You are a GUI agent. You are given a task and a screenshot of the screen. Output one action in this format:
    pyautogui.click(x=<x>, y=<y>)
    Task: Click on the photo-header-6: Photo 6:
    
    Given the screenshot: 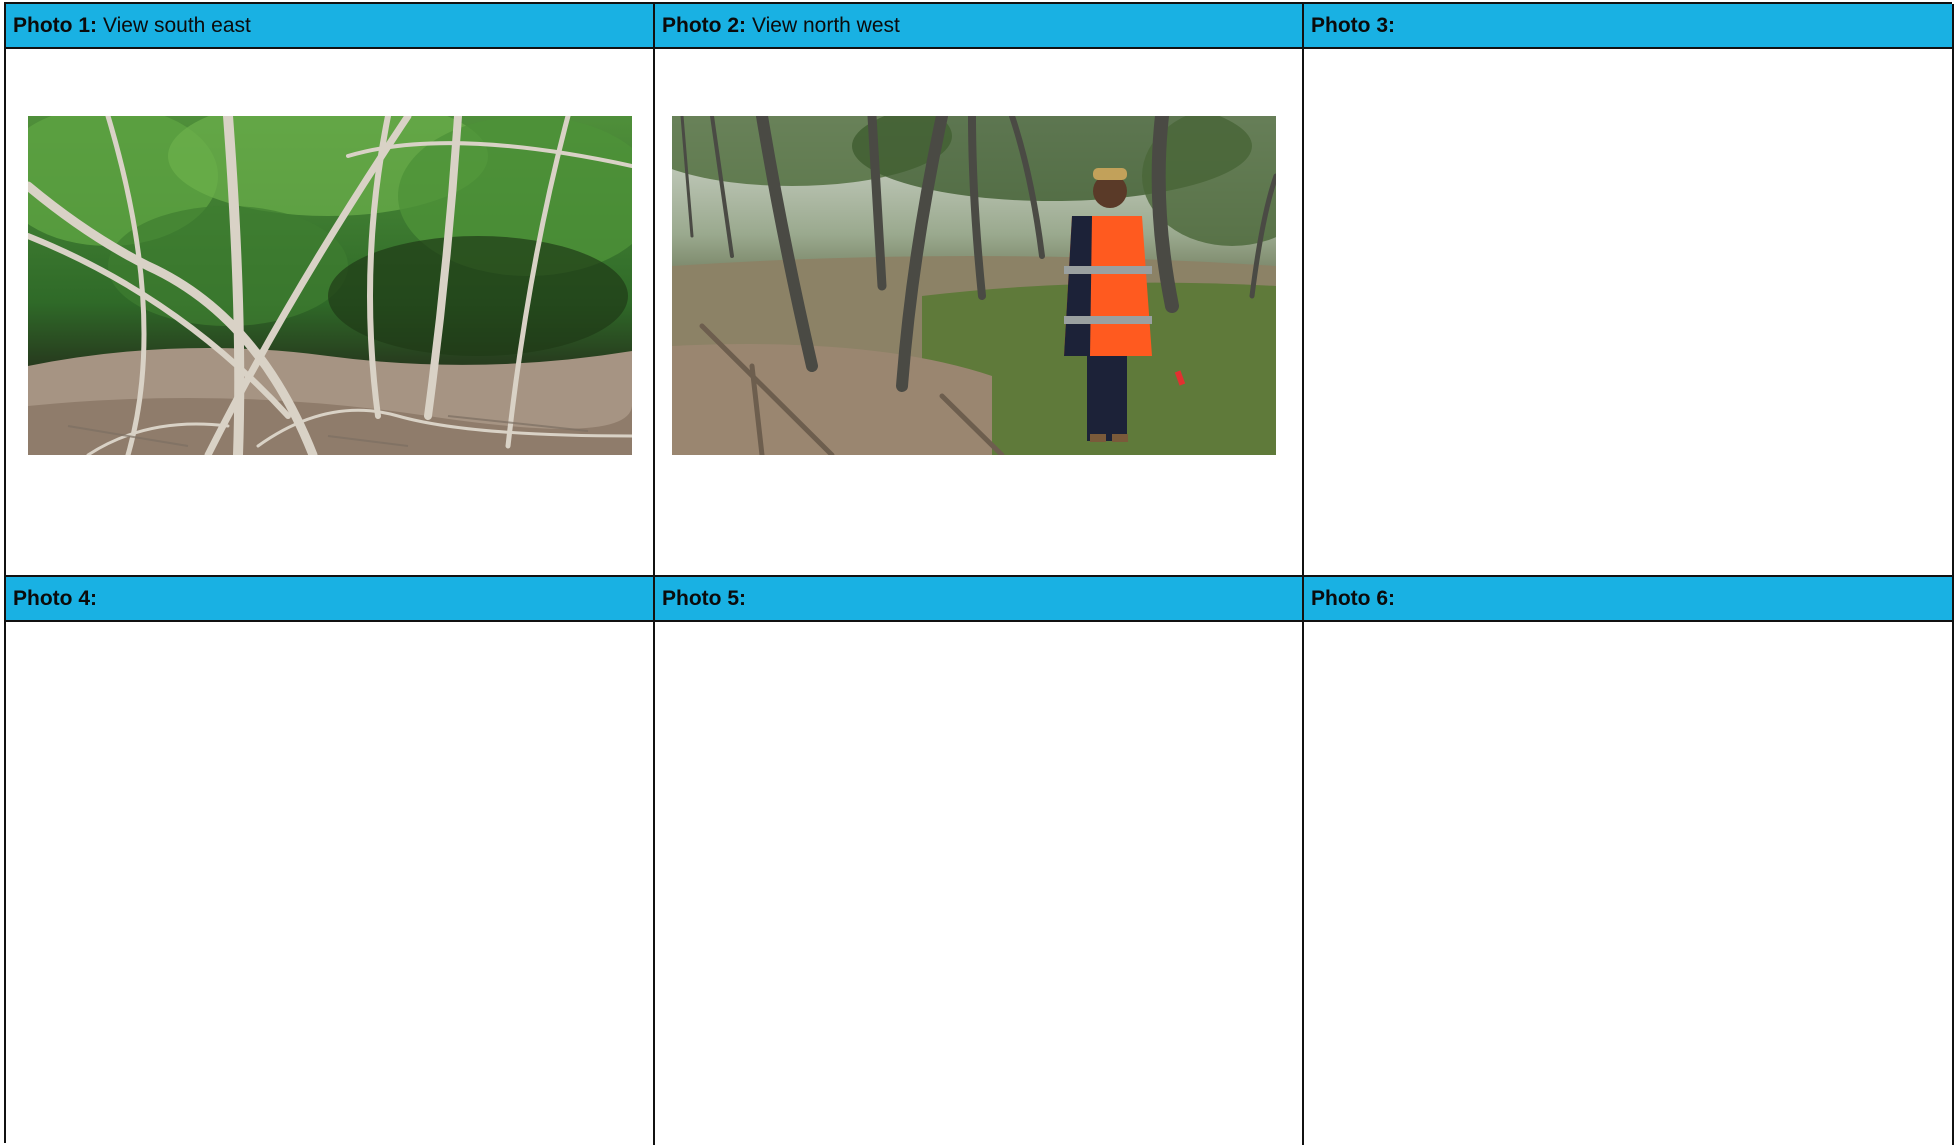 What is the action you would take?
    pyautogui.click(x=1628, y=599)
    